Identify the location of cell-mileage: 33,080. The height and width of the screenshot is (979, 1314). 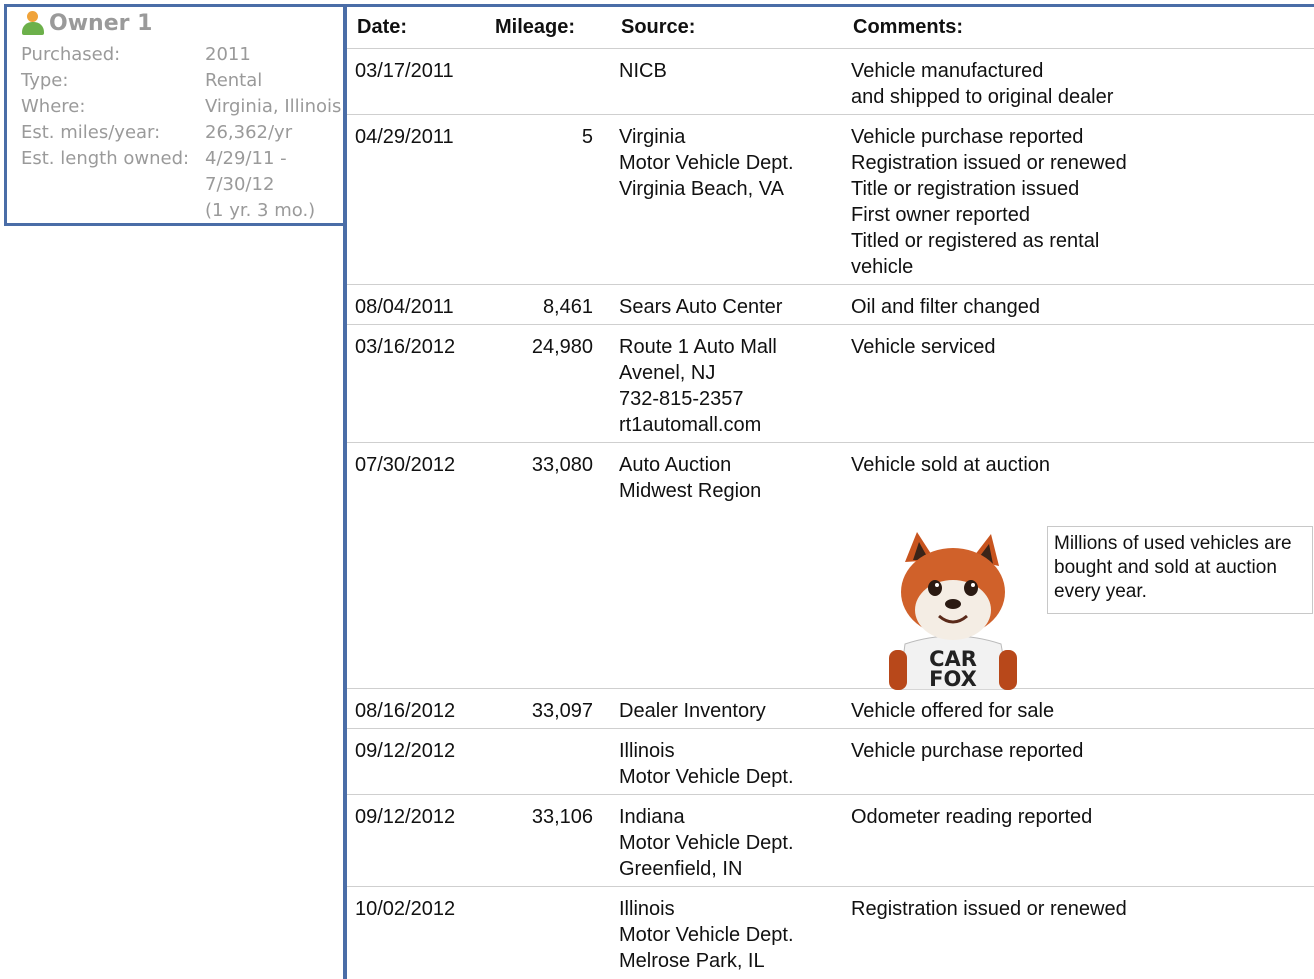
(562, 465).